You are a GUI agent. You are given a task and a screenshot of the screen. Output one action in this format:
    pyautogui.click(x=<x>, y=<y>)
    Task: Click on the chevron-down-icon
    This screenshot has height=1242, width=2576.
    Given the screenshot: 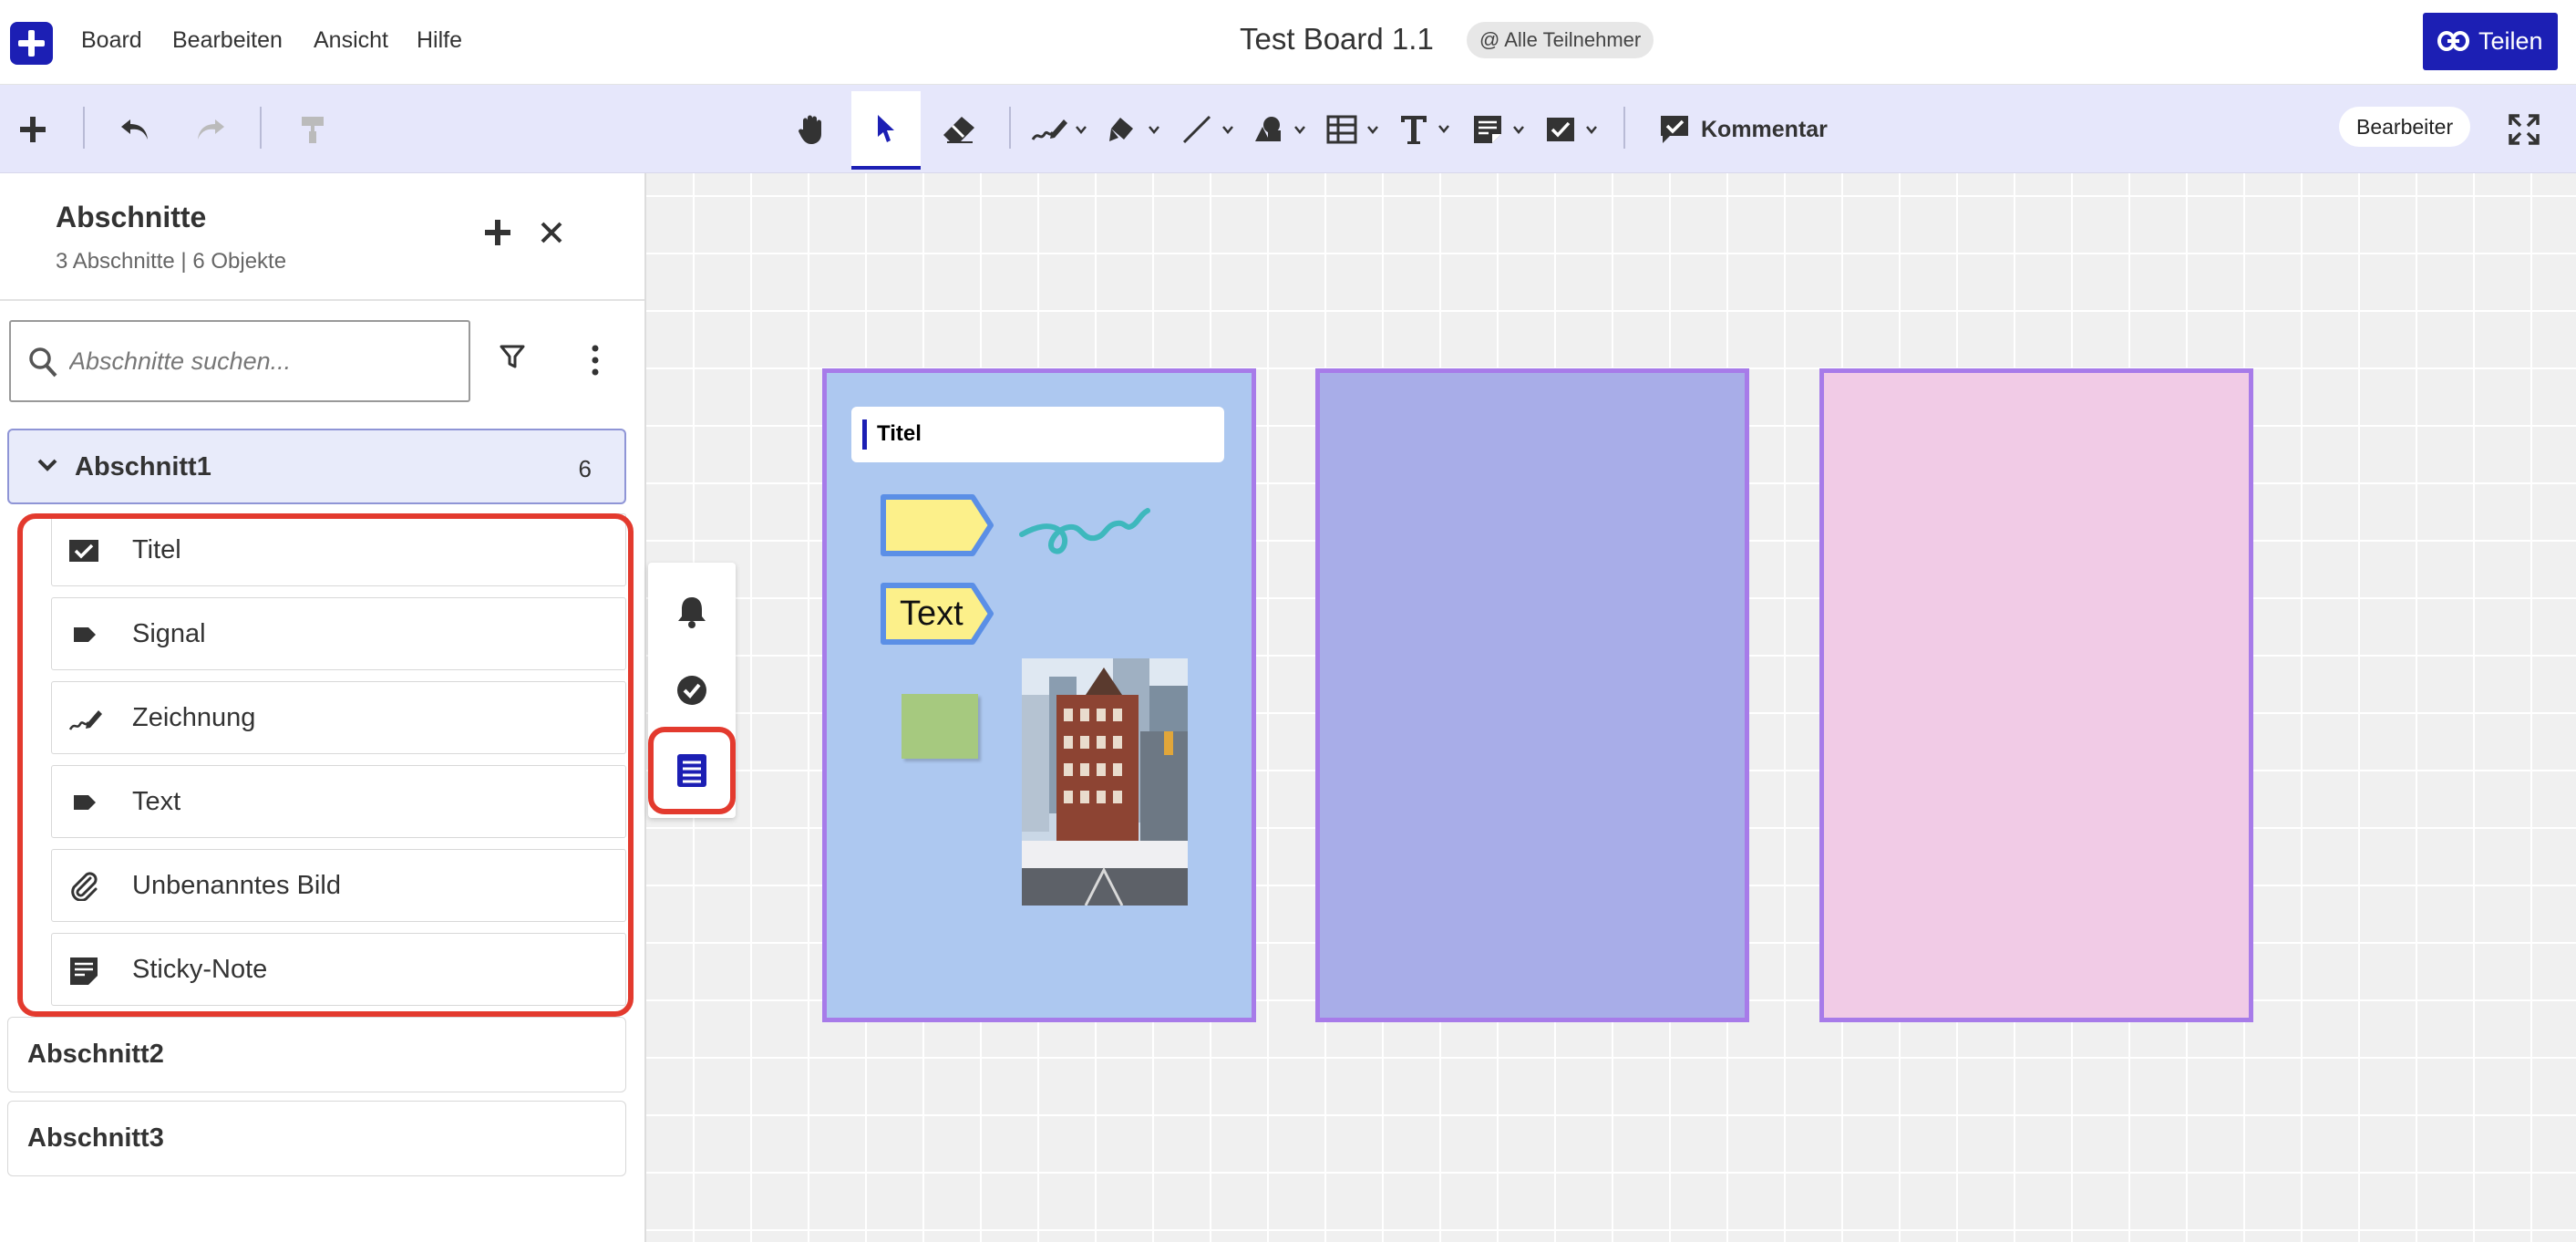 What is the action you would take?
    pyautogui.click(x=47, y=465)
    